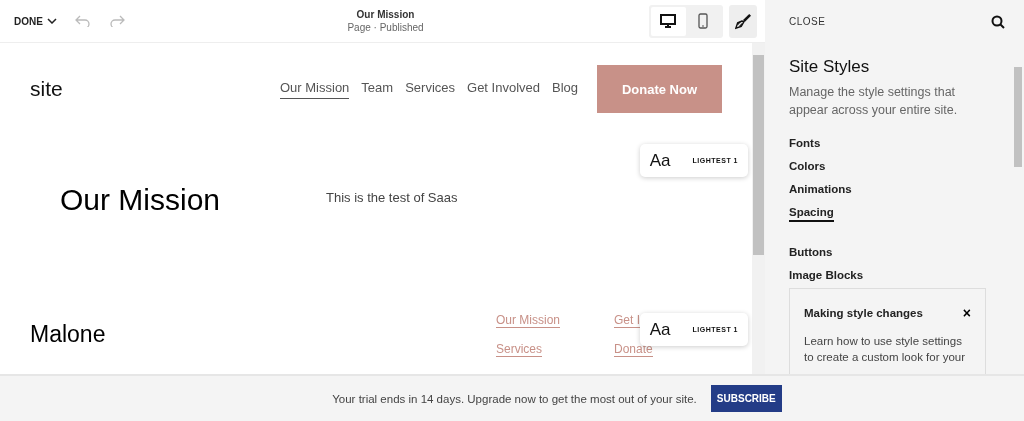 The height and width of the screenshot is (421, 1024). I want to click on monitor-icon, so click(668, 21).